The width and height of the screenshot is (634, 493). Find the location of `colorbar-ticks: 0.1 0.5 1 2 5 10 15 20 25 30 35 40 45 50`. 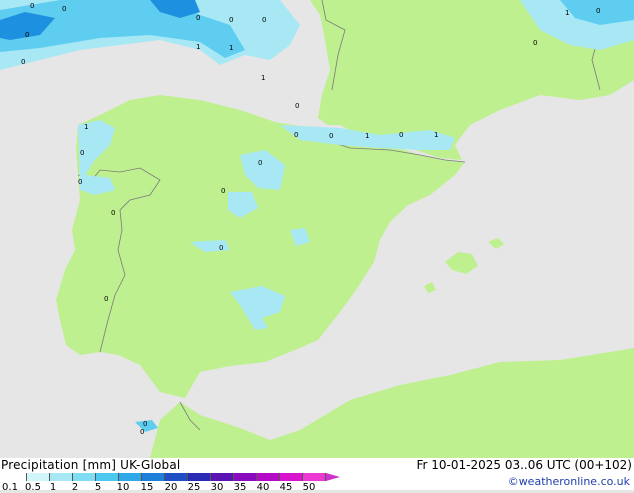

colorbar-ticks: 0.1 0.5 1 2 5 10 15 20 25 30 35 40 45 50 is located at coordinates (170, 487).